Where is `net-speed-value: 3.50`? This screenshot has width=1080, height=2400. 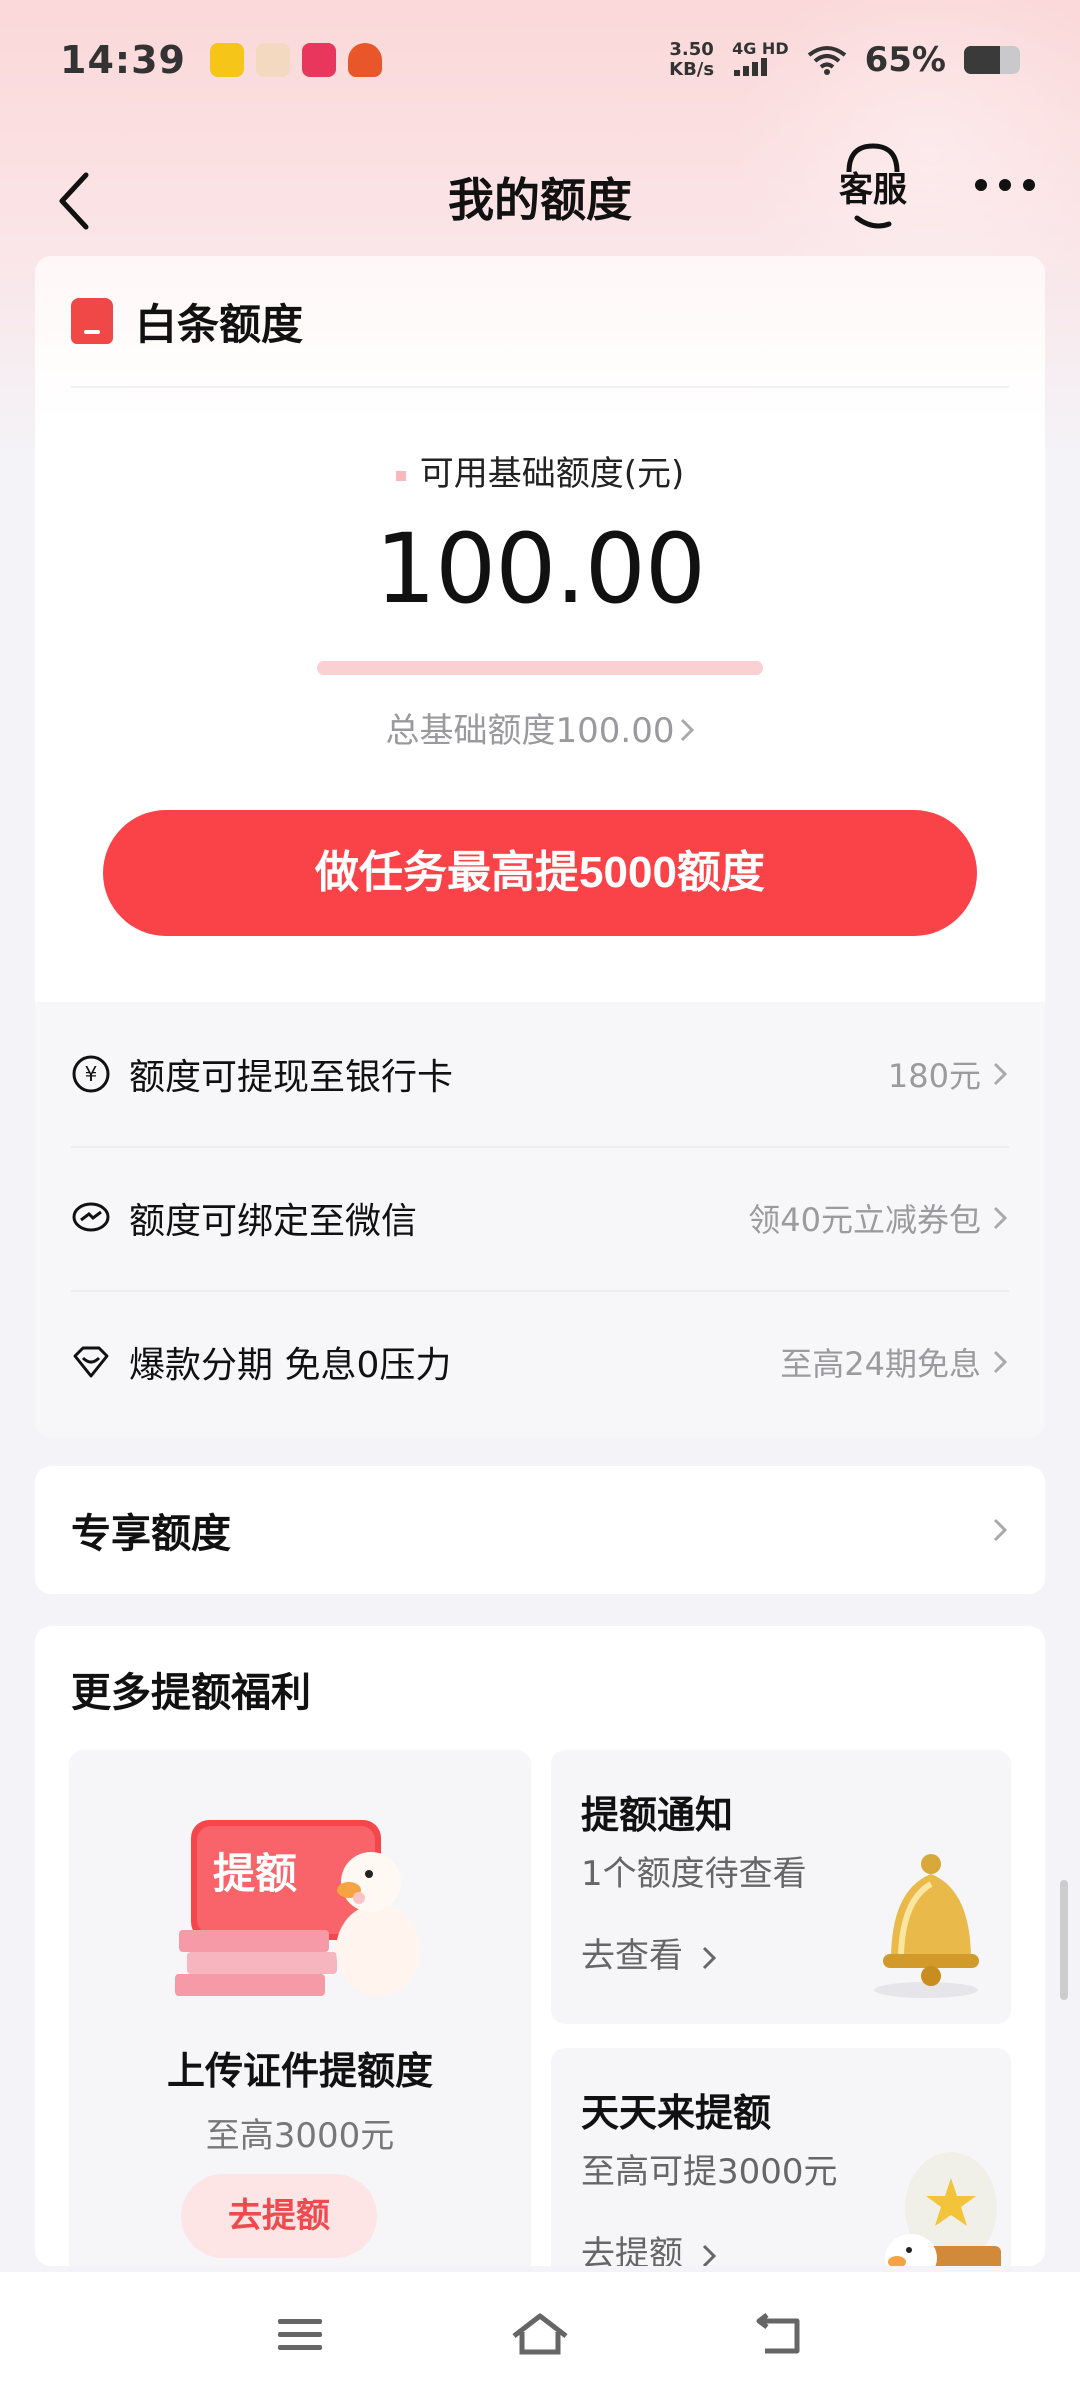
net-speed-value: 3.50 is located at coordinates (691, 49).